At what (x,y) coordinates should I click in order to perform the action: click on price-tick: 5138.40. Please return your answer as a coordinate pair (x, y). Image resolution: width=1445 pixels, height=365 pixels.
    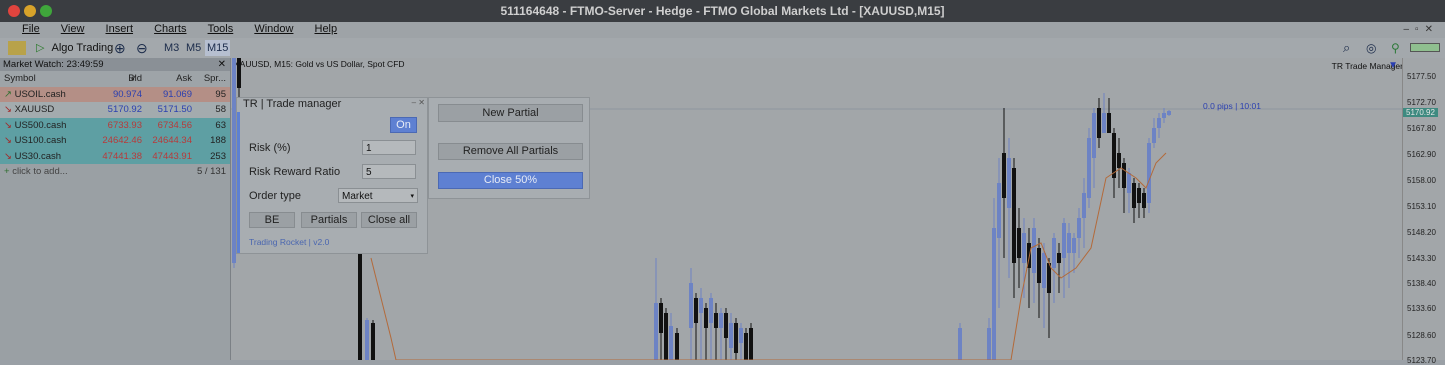
    Looking at the image, I should click on (1421, 283).